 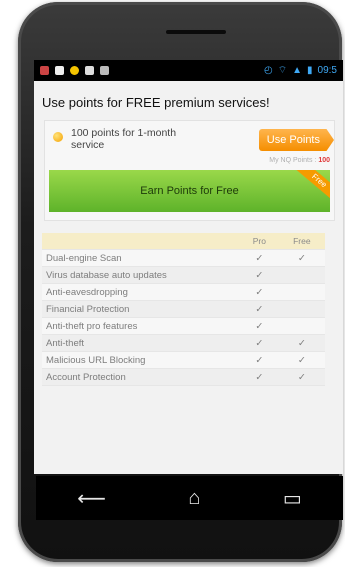 I want to click on feature-name: Virus database auto updates, so click(x=141, y=275).